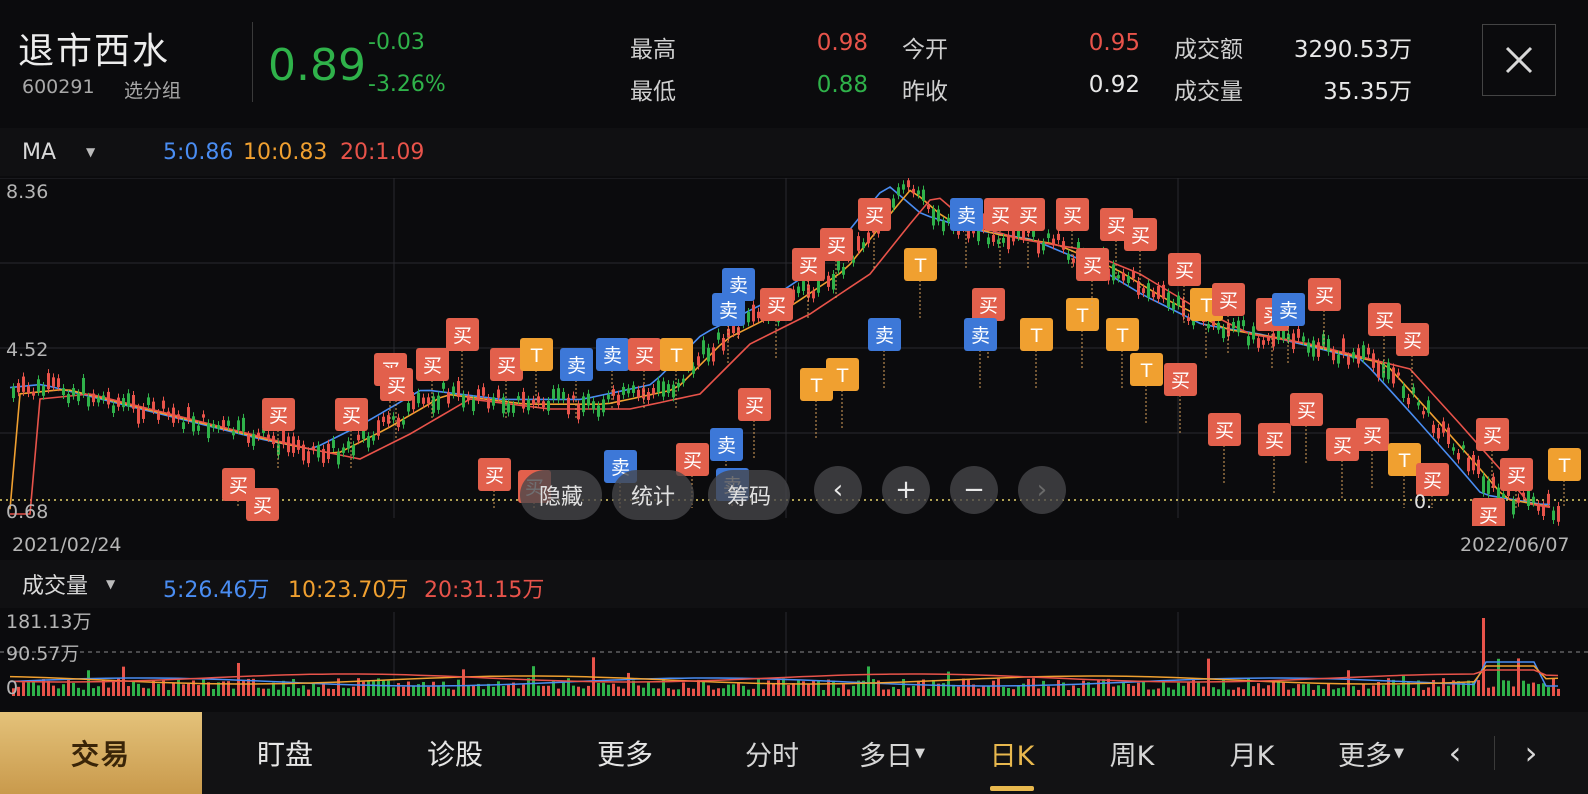 The width and height of the screenshot is (1588, 794). Describe the element at coordinates (772, 753) in the screenshot. I see `tab-intraday: 分时` at that location.